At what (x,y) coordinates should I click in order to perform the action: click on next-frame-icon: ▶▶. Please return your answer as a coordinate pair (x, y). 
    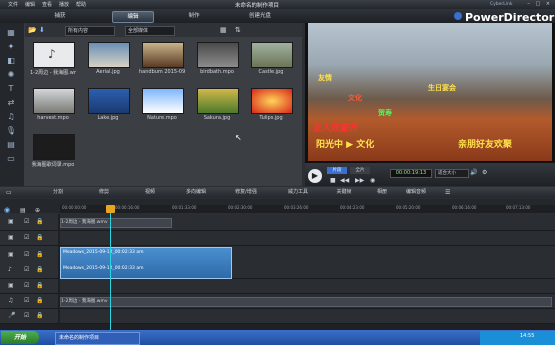
    Looking at the image, I should click on (359, 180).